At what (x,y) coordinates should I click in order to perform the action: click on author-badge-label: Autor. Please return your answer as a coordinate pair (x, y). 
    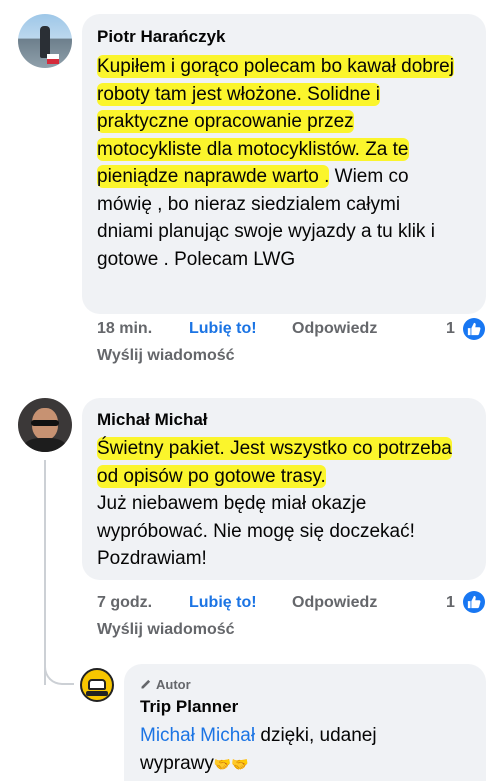
    Looking at the image, I should click on (173, 684).